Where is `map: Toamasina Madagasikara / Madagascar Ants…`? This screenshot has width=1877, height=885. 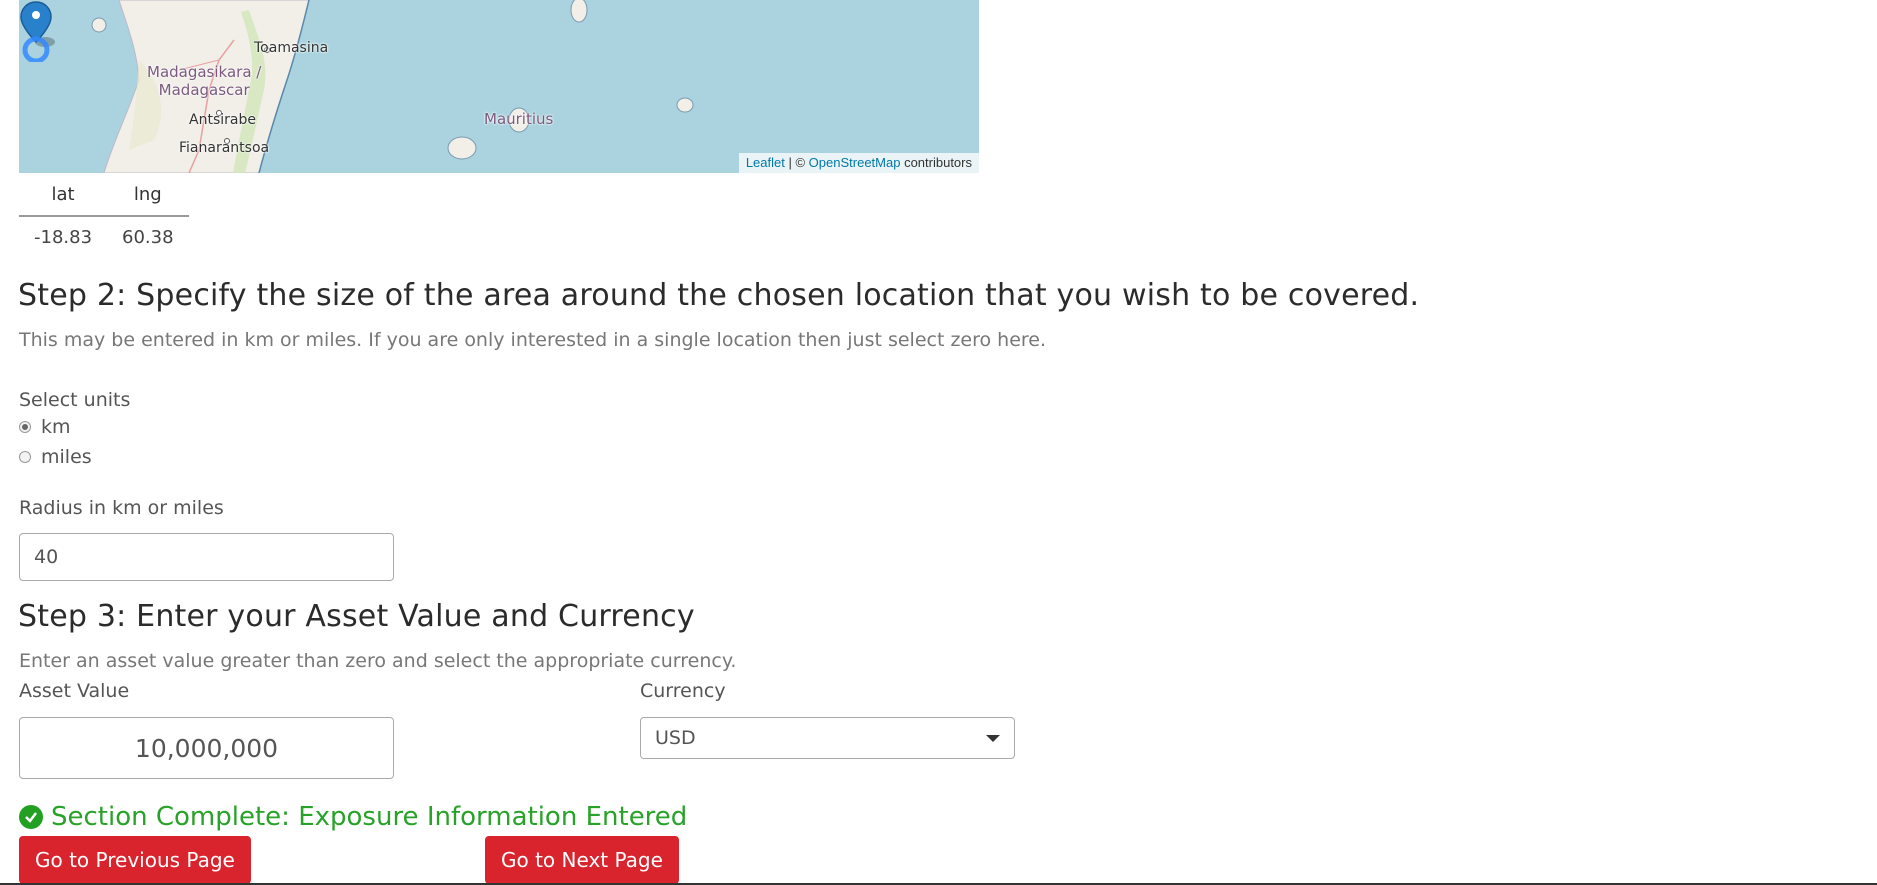
map: Toamasina Madagasikara / Madagascar Ants… is located at coordinates (499, 86).